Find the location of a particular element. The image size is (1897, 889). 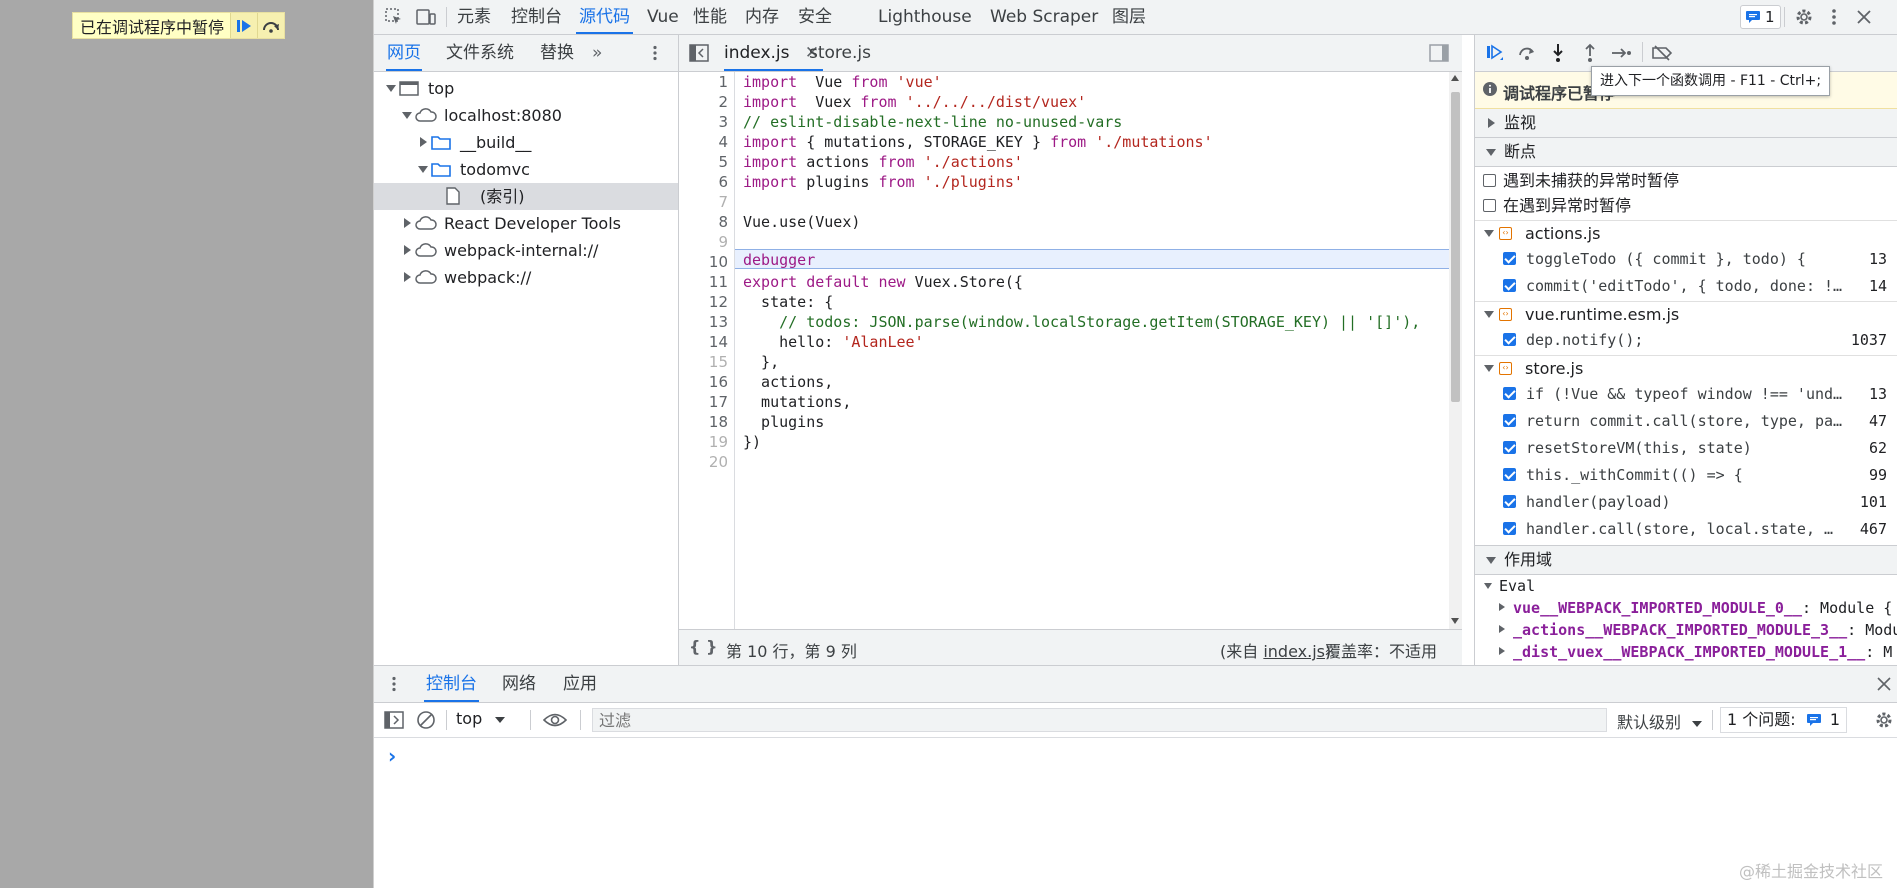

breakpoint-file-vue-runtime: ‹› vue.runtime.esm.js is located at coordinates (1686, 314).